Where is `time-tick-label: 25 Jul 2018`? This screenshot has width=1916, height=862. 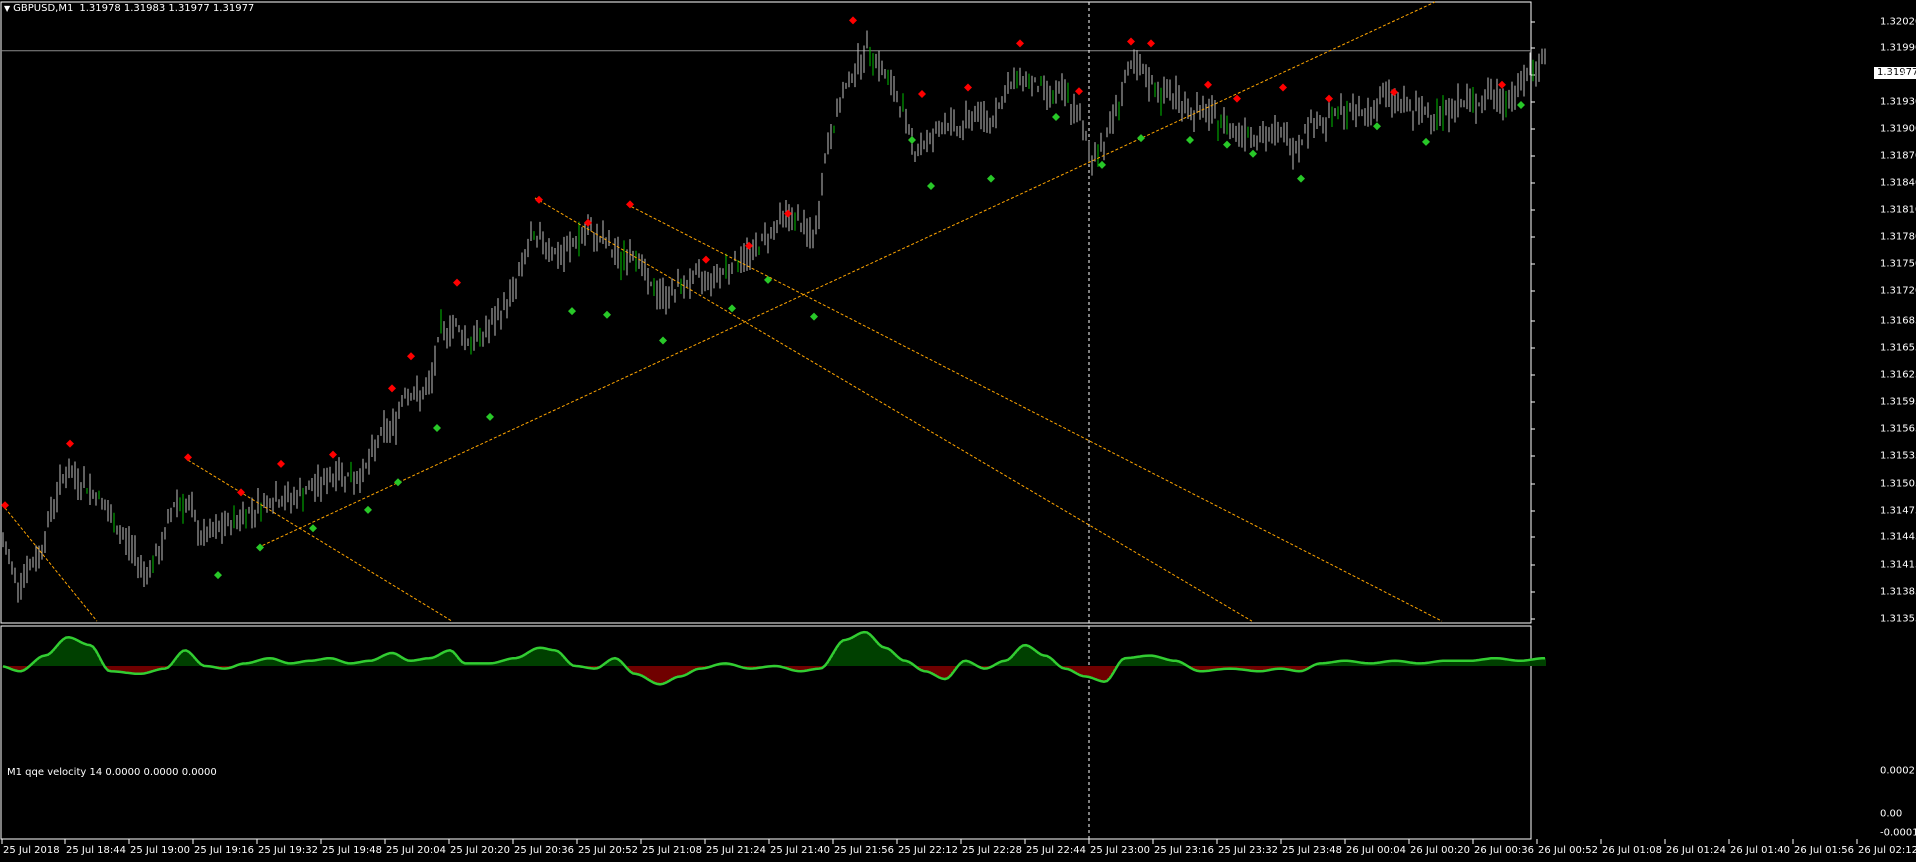 time-tick-label: 25 Jul 2018 is located at coordinates (31, 850).